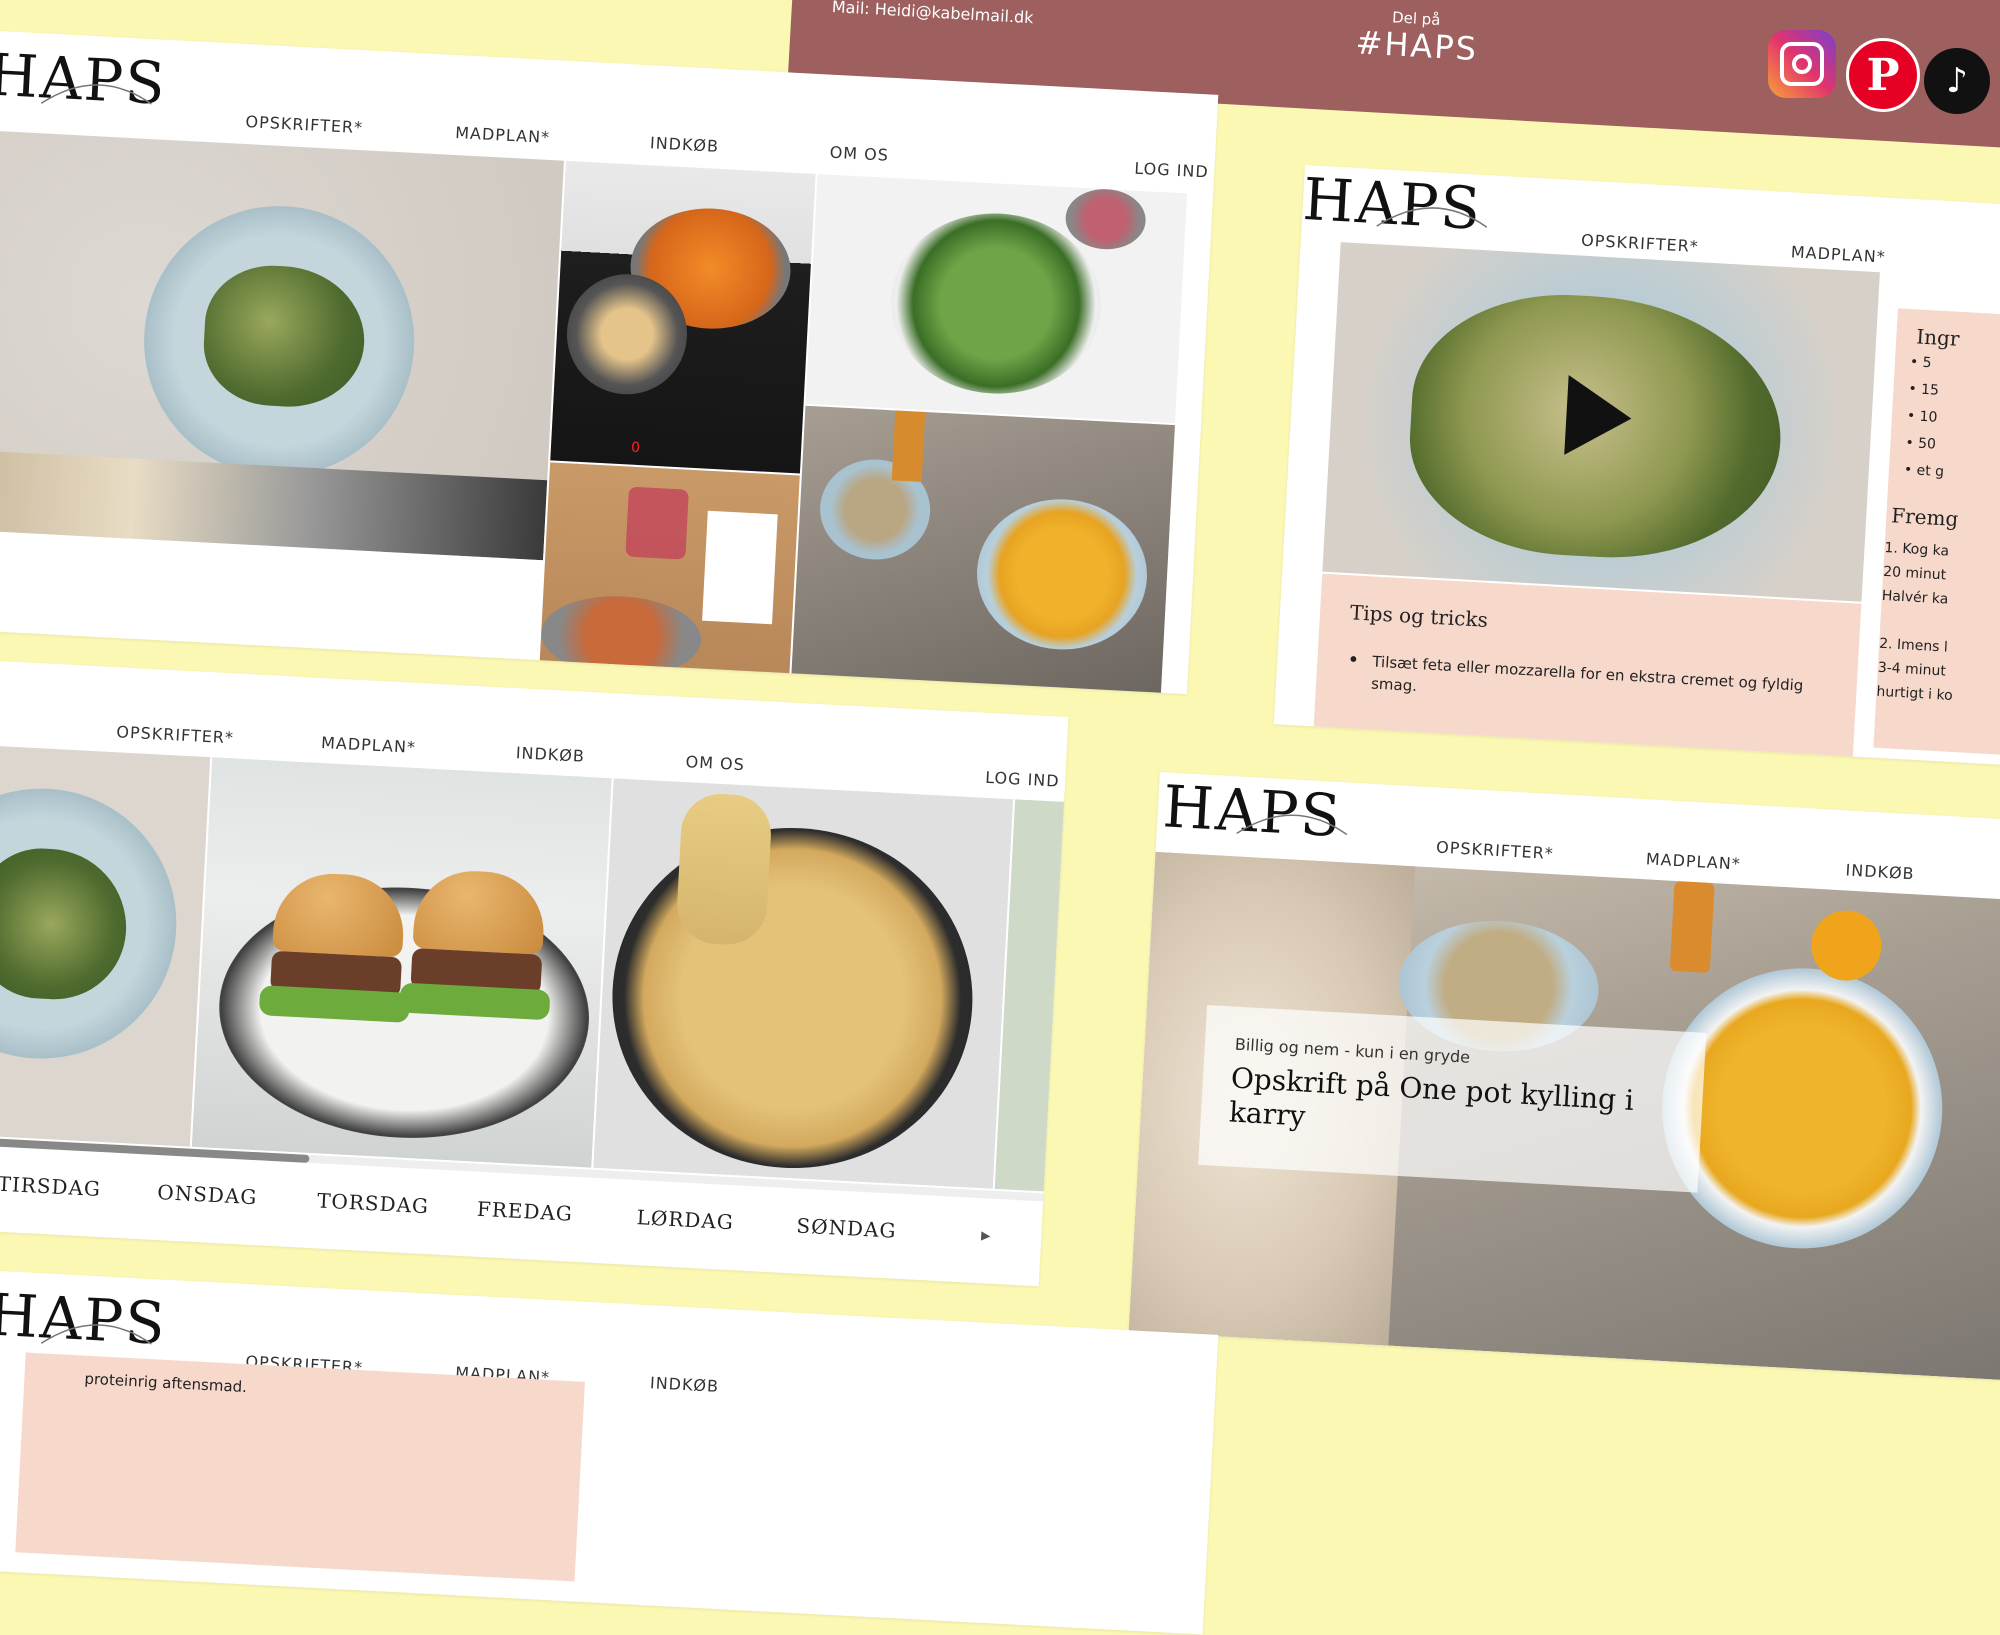 Image resolution: width=2000 pixels, height=1635 pixels. Describe the element at coordinates (524, 1211) in the screenshot. I see `weekday-fredag: FREDAG` at that location.